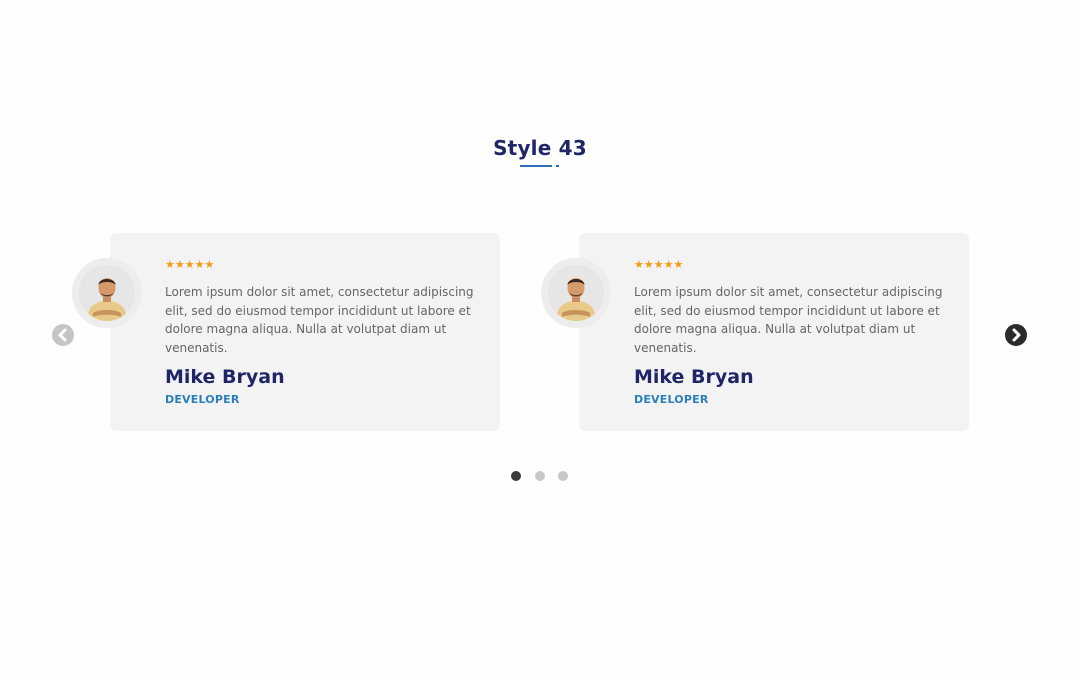  I want to click on section-title: Style 43, so click(540, 148).